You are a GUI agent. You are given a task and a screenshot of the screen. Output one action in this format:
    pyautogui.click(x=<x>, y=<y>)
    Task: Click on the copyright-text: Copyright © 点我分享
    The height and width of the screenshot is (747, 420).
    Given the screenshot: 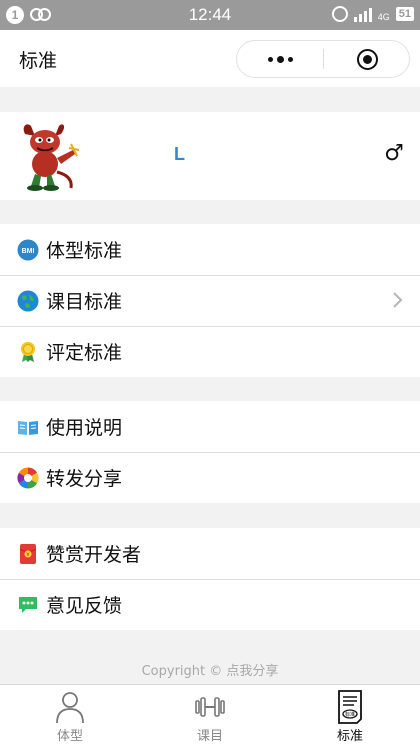 What is the action you would take?
    pyautogui.click(x=210, y=671)
    